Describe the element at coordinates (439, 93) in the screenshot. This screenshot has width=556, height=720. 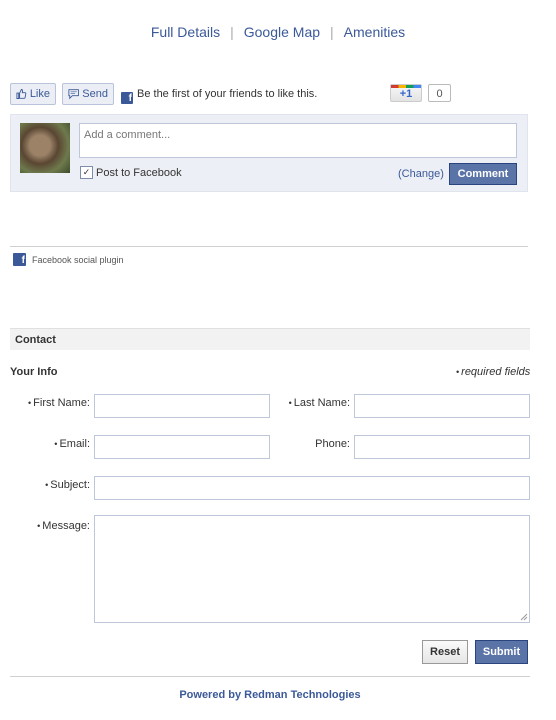
I see `plusone-count: 0` at that location.